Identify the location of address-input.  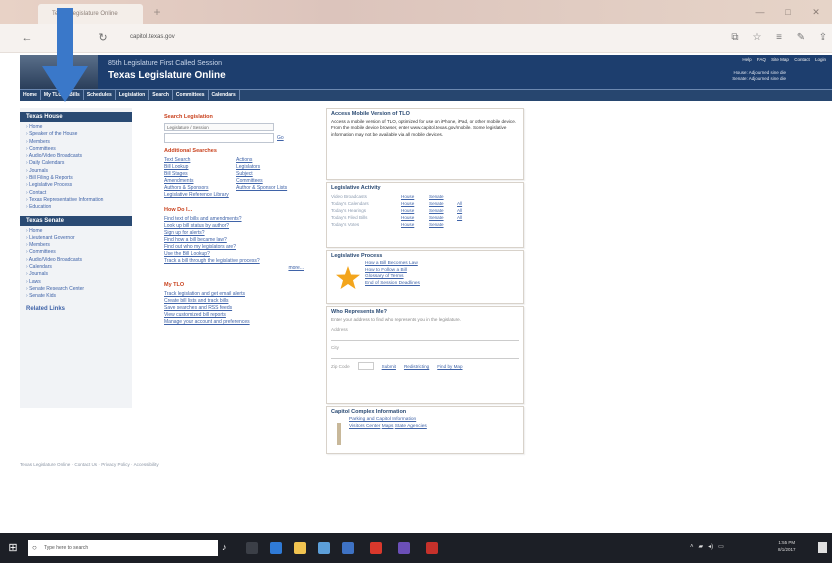
(425, 337).